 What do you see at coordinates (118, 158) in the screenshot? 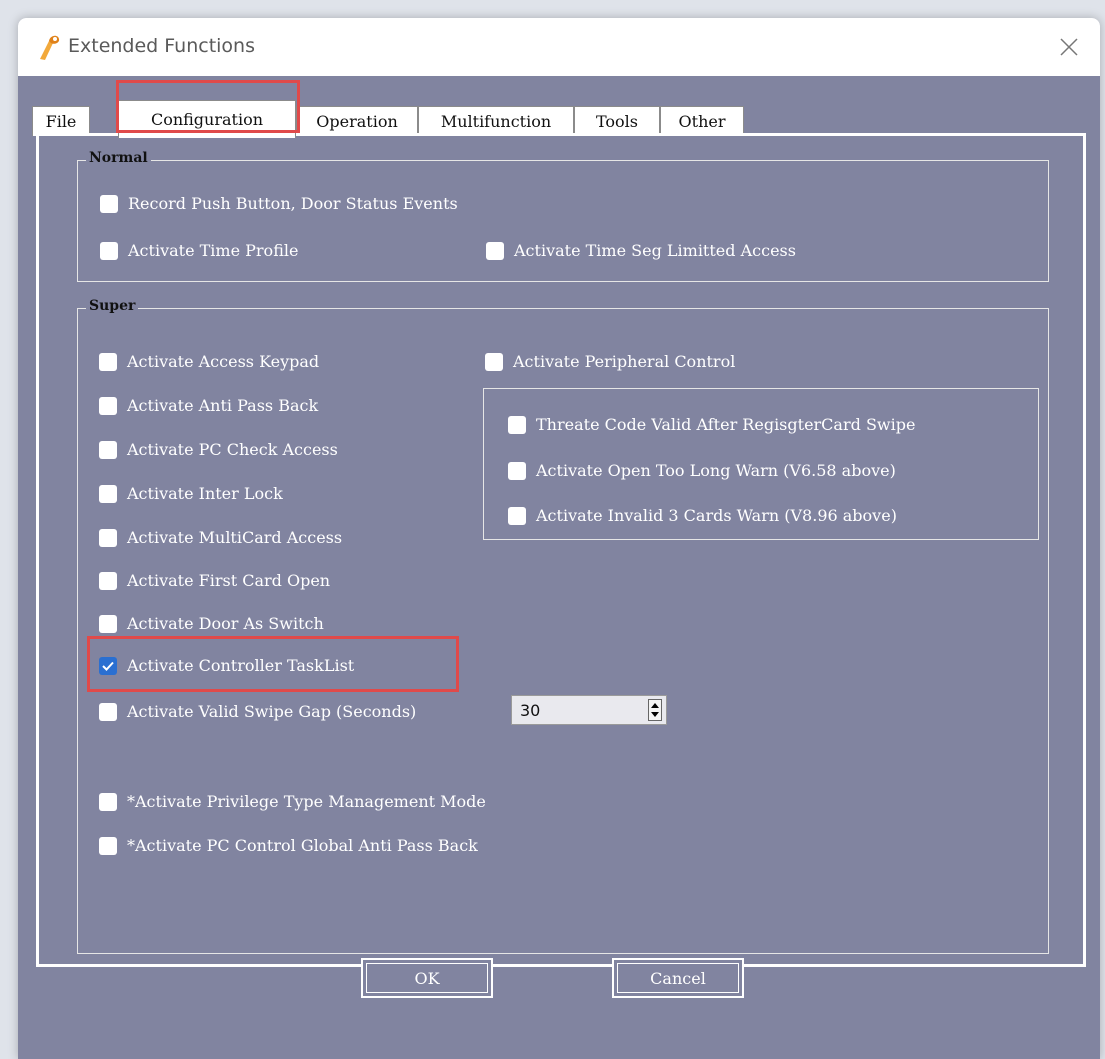
I see `normal-group-label: Normal` at bounding box center [118, 158].